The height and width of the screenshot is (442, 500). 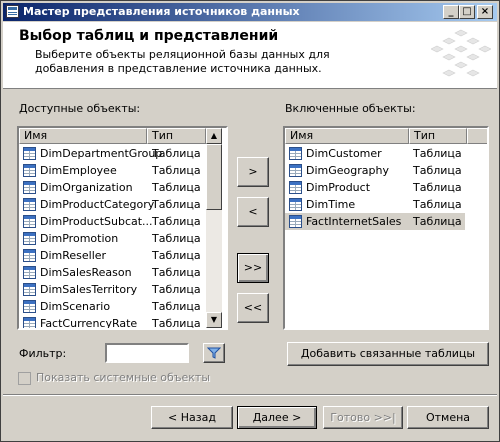 I want to click on maximize-button: □, so click(x=467, y=12).